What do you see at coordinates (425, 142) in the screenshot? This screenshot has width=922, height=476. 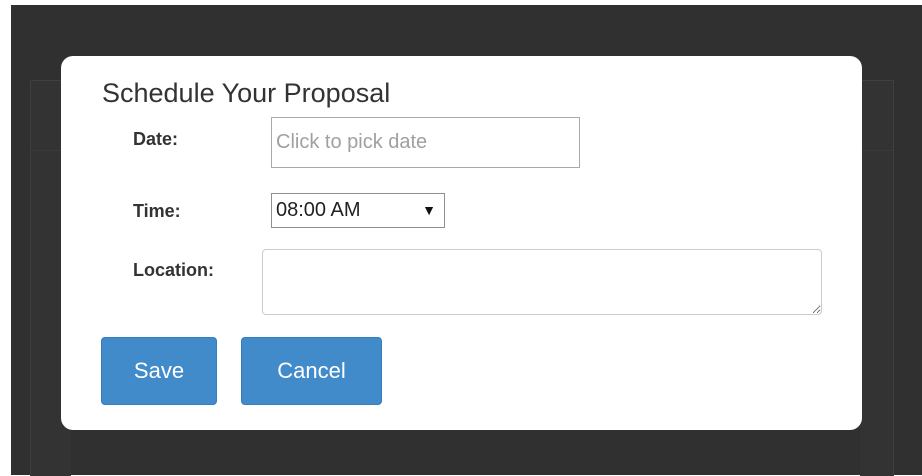 I see `date-picker-input` at bounding box center [425, 142].